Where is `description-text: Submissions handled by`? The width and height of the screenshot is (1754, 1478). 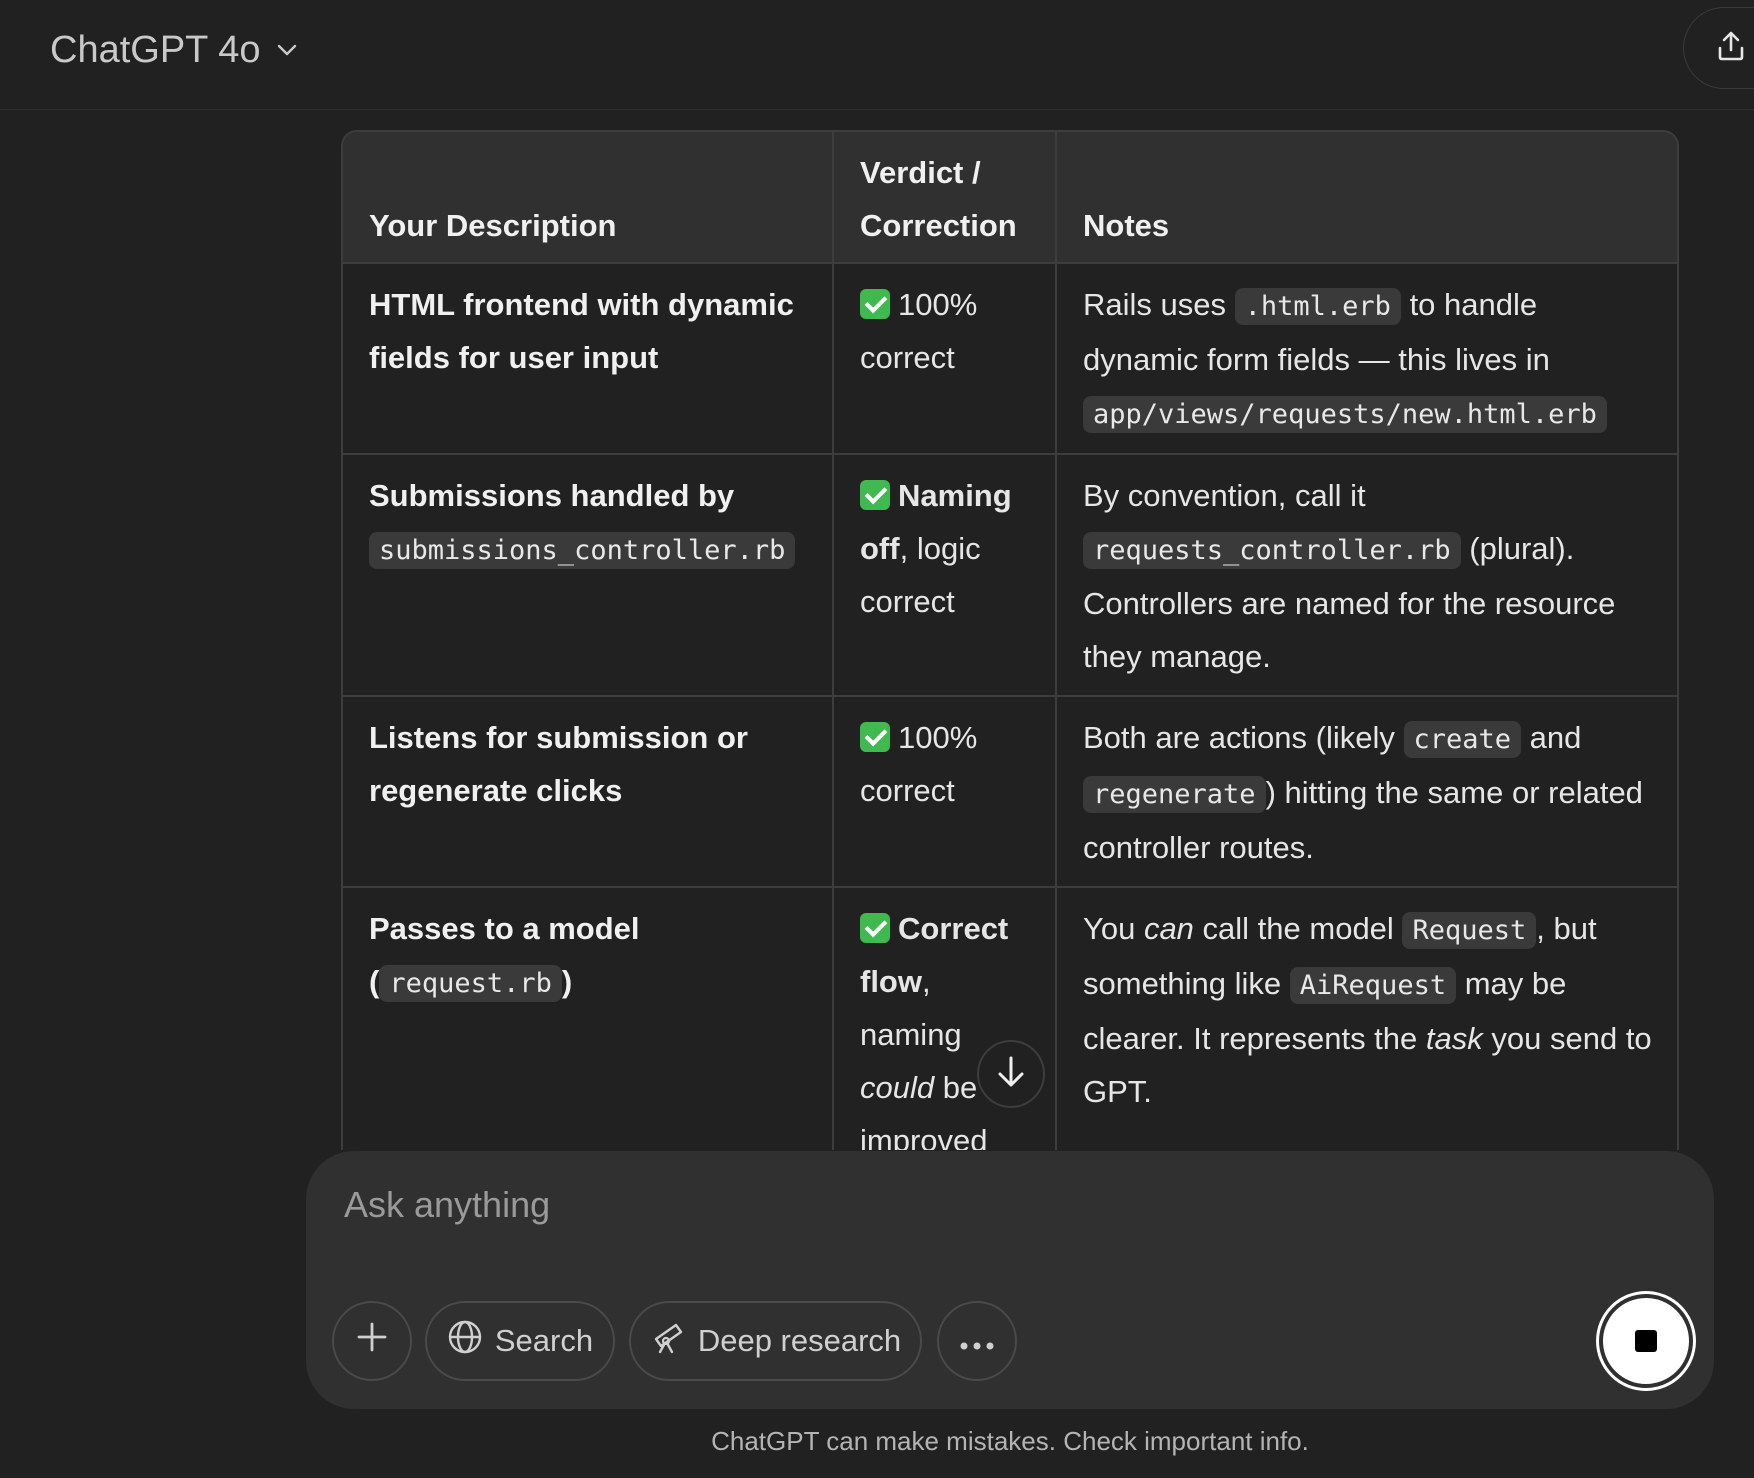 description-text: Submissions handled by is located at coordinates (552, 495).